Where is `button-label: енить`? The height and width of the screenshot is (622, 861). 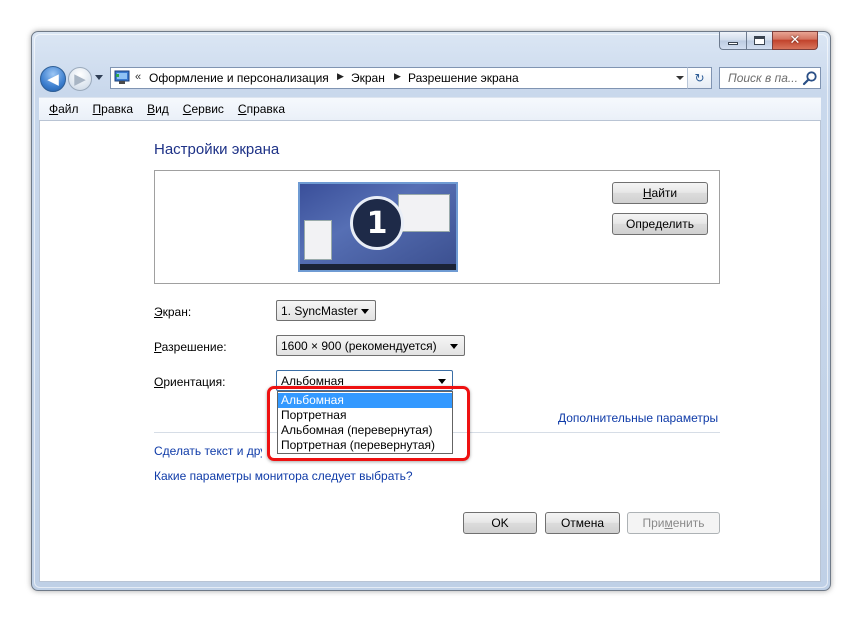
button-label: енить is located at coordinates (688, 523).